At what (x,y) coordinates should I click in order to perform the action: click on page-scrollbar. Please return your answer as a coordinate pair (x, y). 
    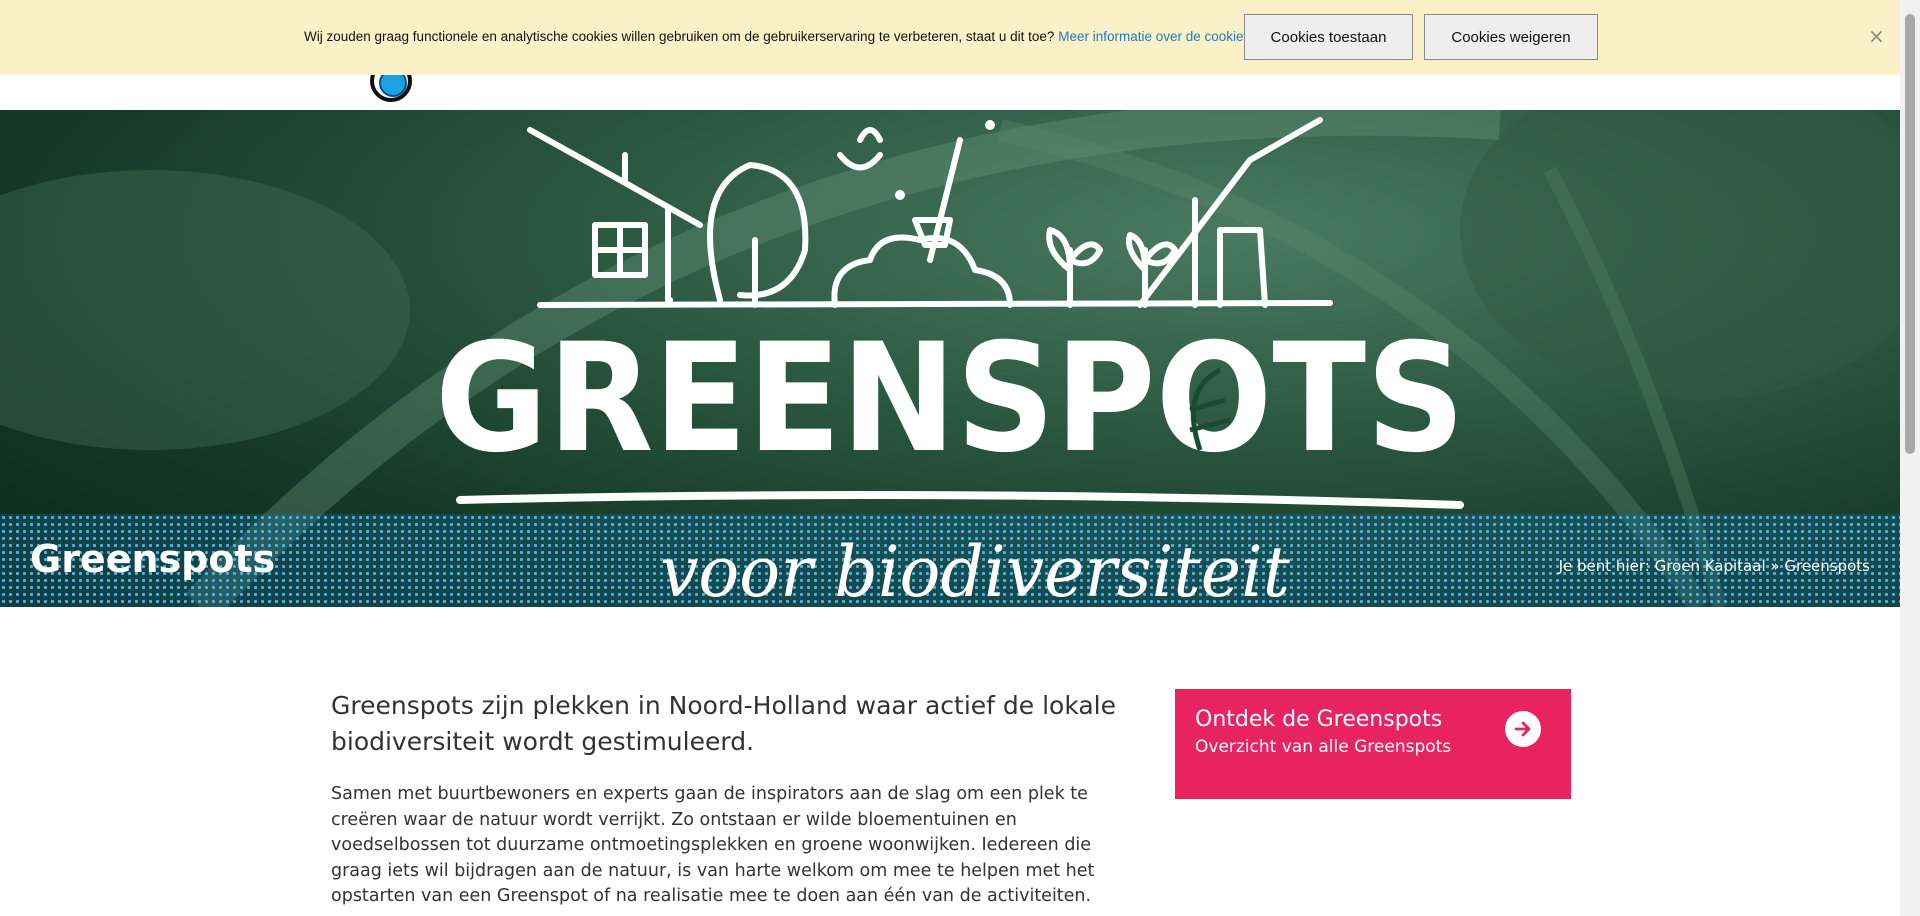
    Looking at the image, I should click on (1910, 458).